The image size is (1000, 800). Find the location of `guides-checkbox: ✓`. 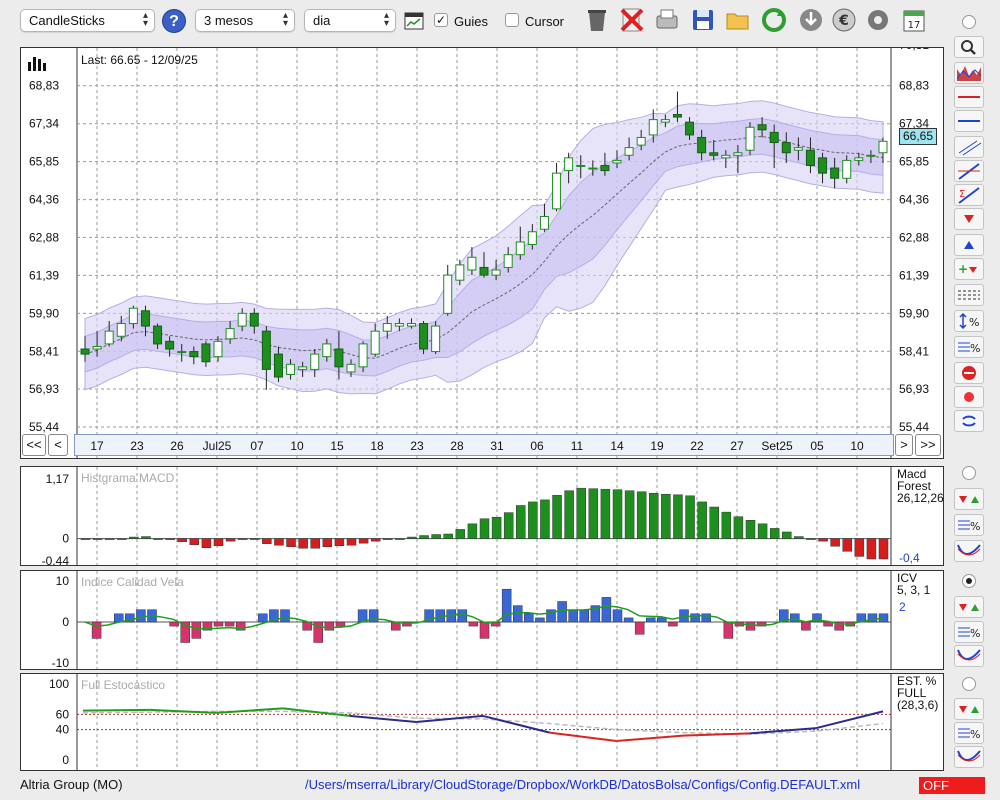

guides-checkbox: ✓ is located at coordinates (441, 20).